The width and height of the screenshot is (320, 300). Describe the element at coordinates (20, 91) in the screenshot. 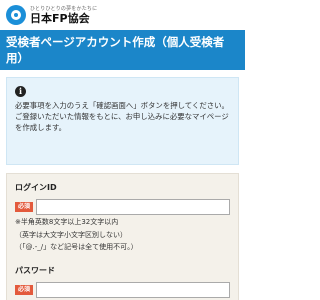

I see `info-icon: i` at that location.